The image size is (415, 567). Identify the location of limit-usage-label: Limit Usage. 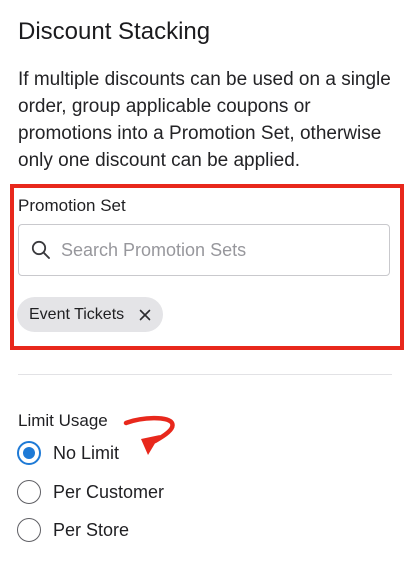
(63, 420).